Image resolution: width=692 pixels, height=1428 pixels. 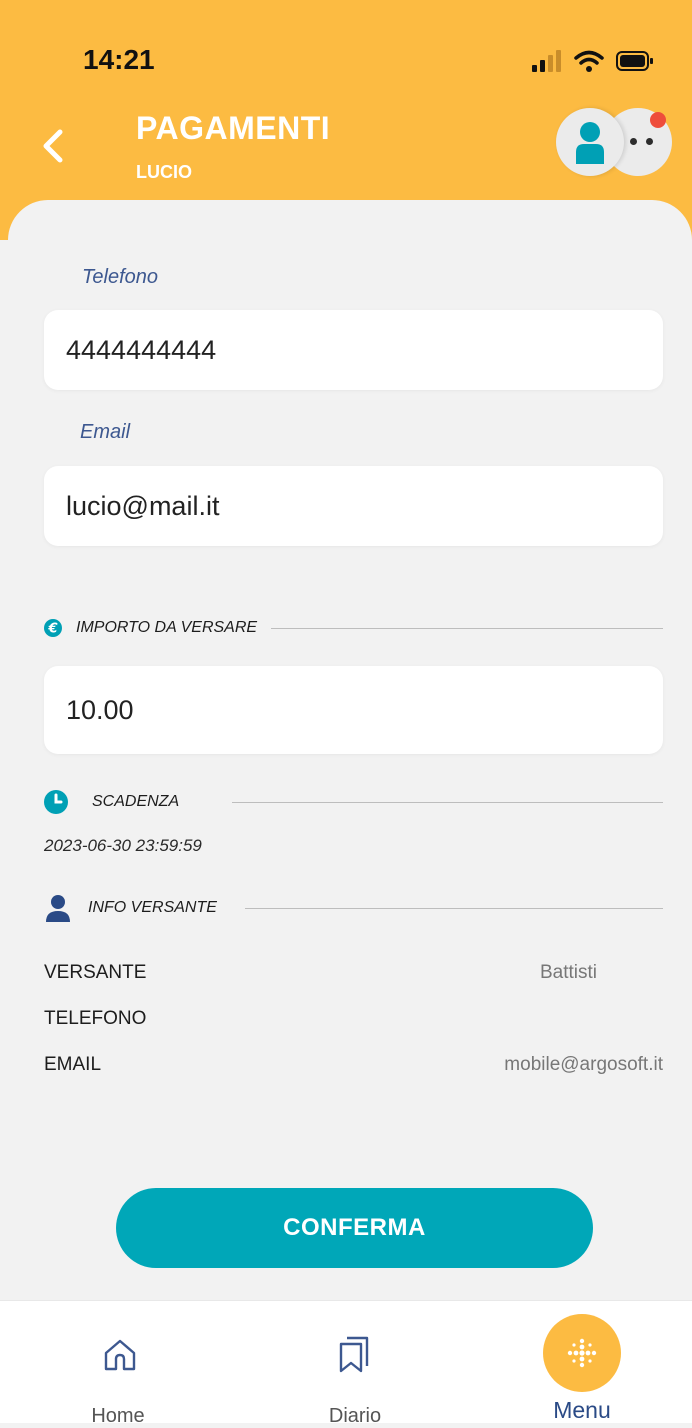 What do you see at coordinates (58, 908) in the screenshot?
I see `person-icon` at bounding box center [58, 908].